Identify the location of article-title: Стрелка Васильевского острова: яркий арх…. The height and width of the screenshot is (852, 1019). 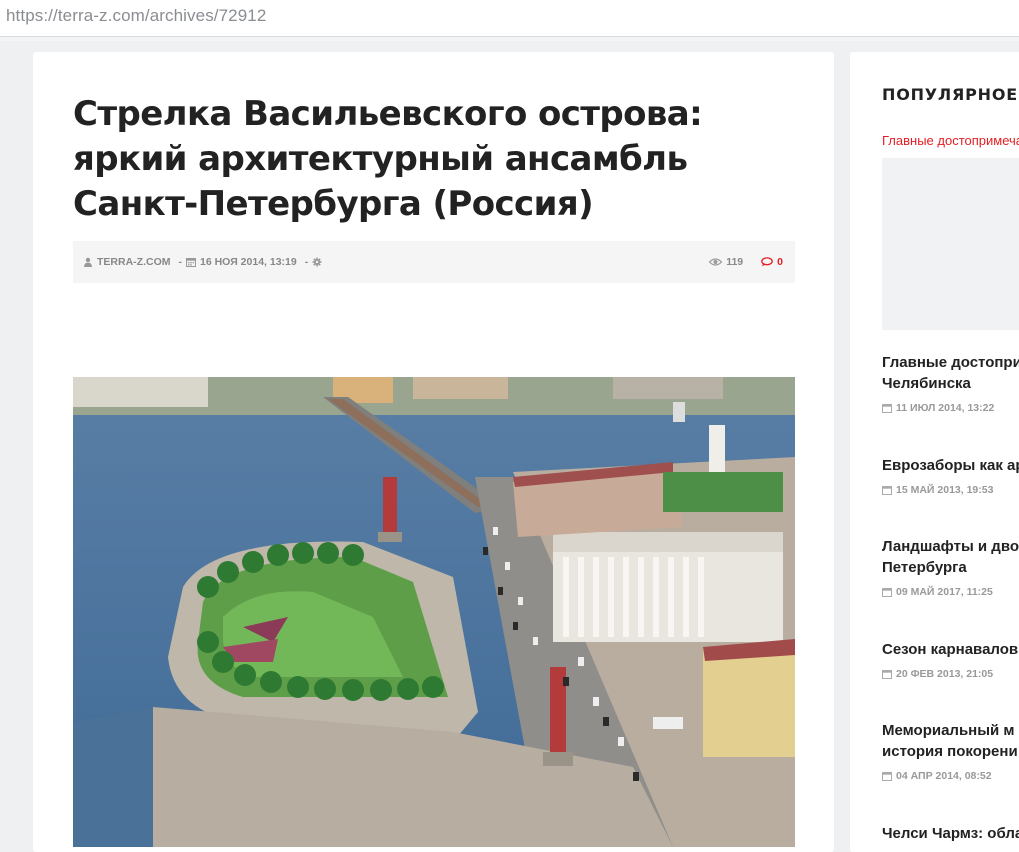
(388, 159).